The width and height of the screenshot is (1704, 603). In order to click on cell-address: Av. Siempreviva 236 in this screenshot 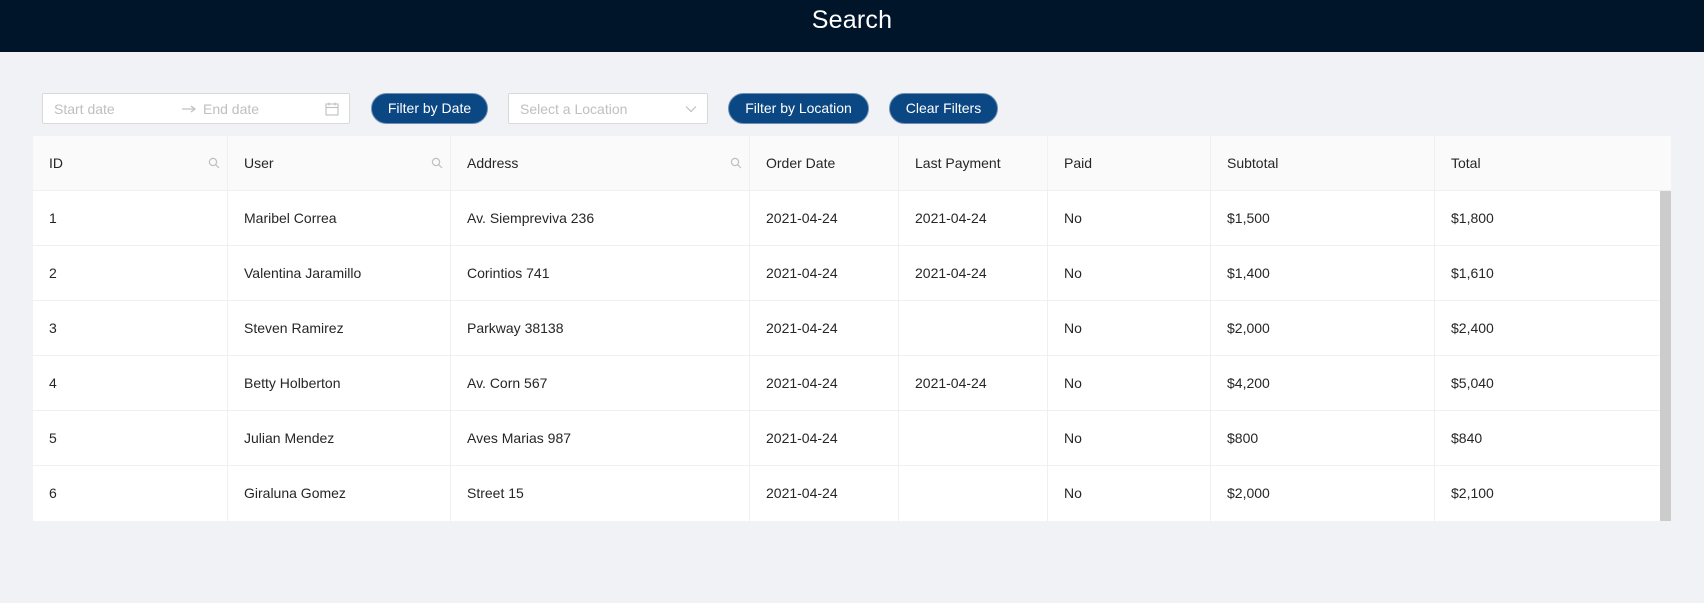, I will do `click(600, 218)`.